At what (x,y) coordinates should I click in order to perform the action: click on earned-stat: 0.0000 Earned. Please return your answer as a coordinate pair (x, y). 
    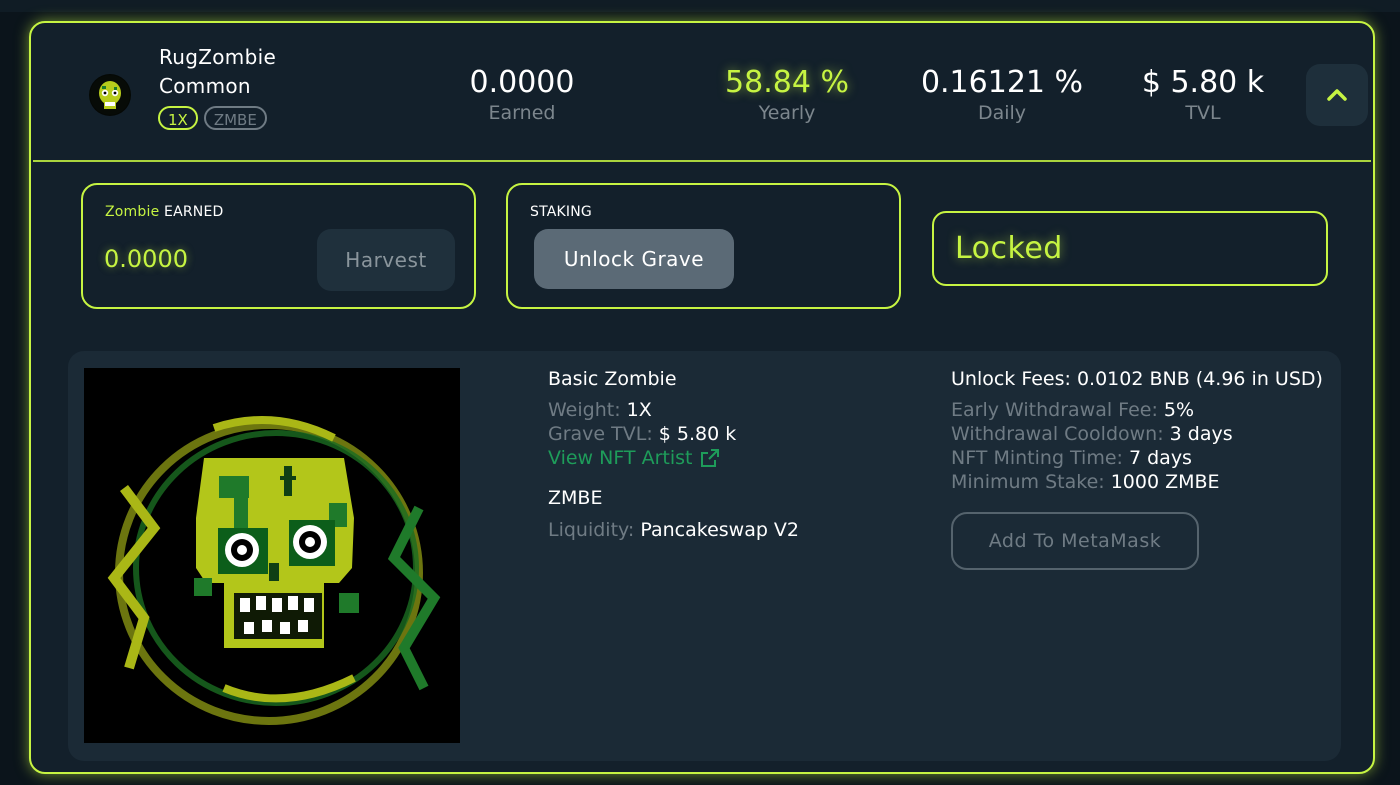
    Looking at the image, I should click on (522, 94).